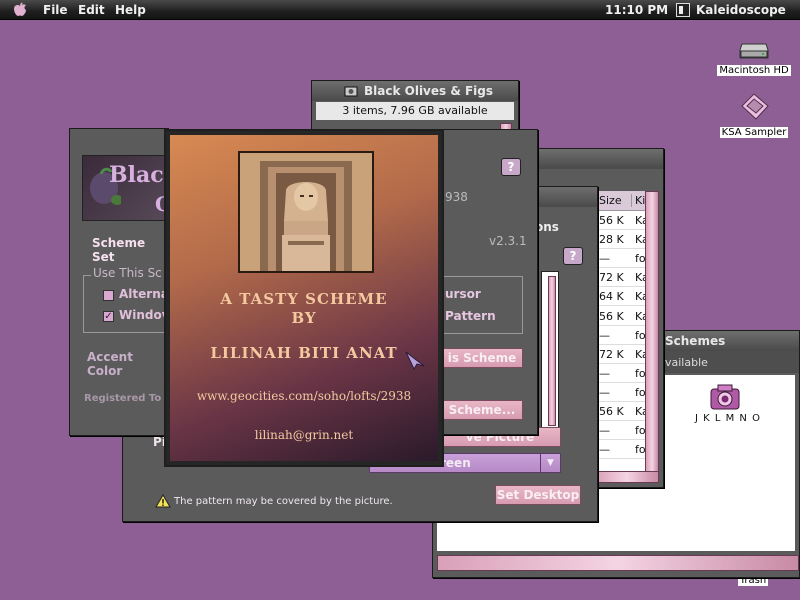 The height and width of the screenshot is (600, 800). I want to click on scheme-set-label: Scheme Set, so click(119, 250).